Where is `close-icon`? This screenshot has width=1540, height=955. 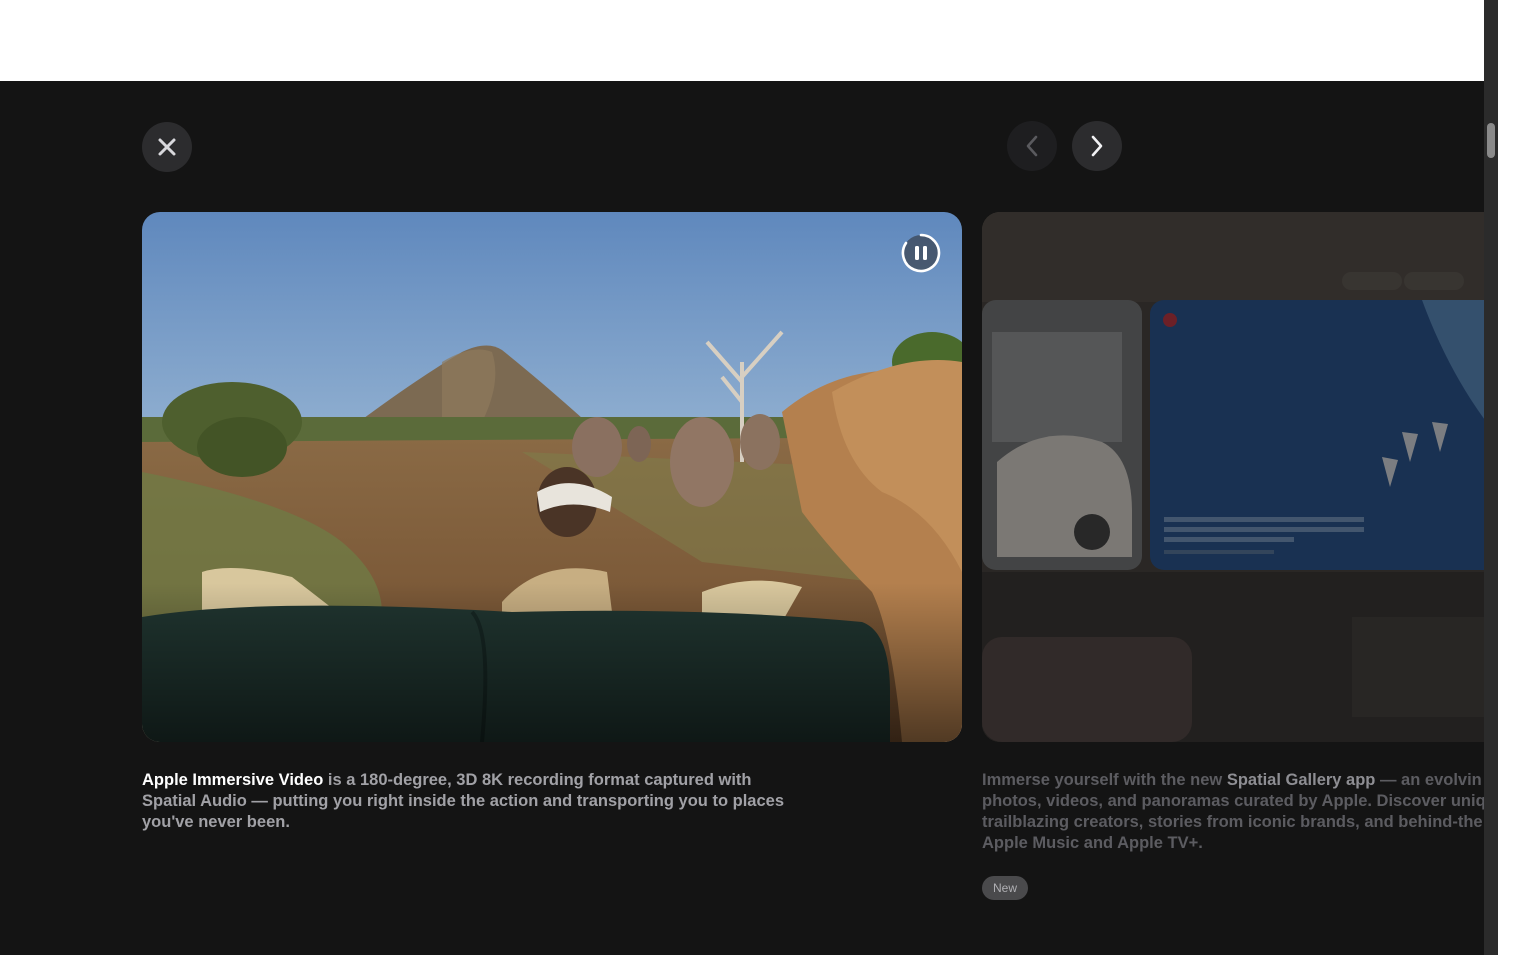 close-icon is located at coordinates (167, 147).